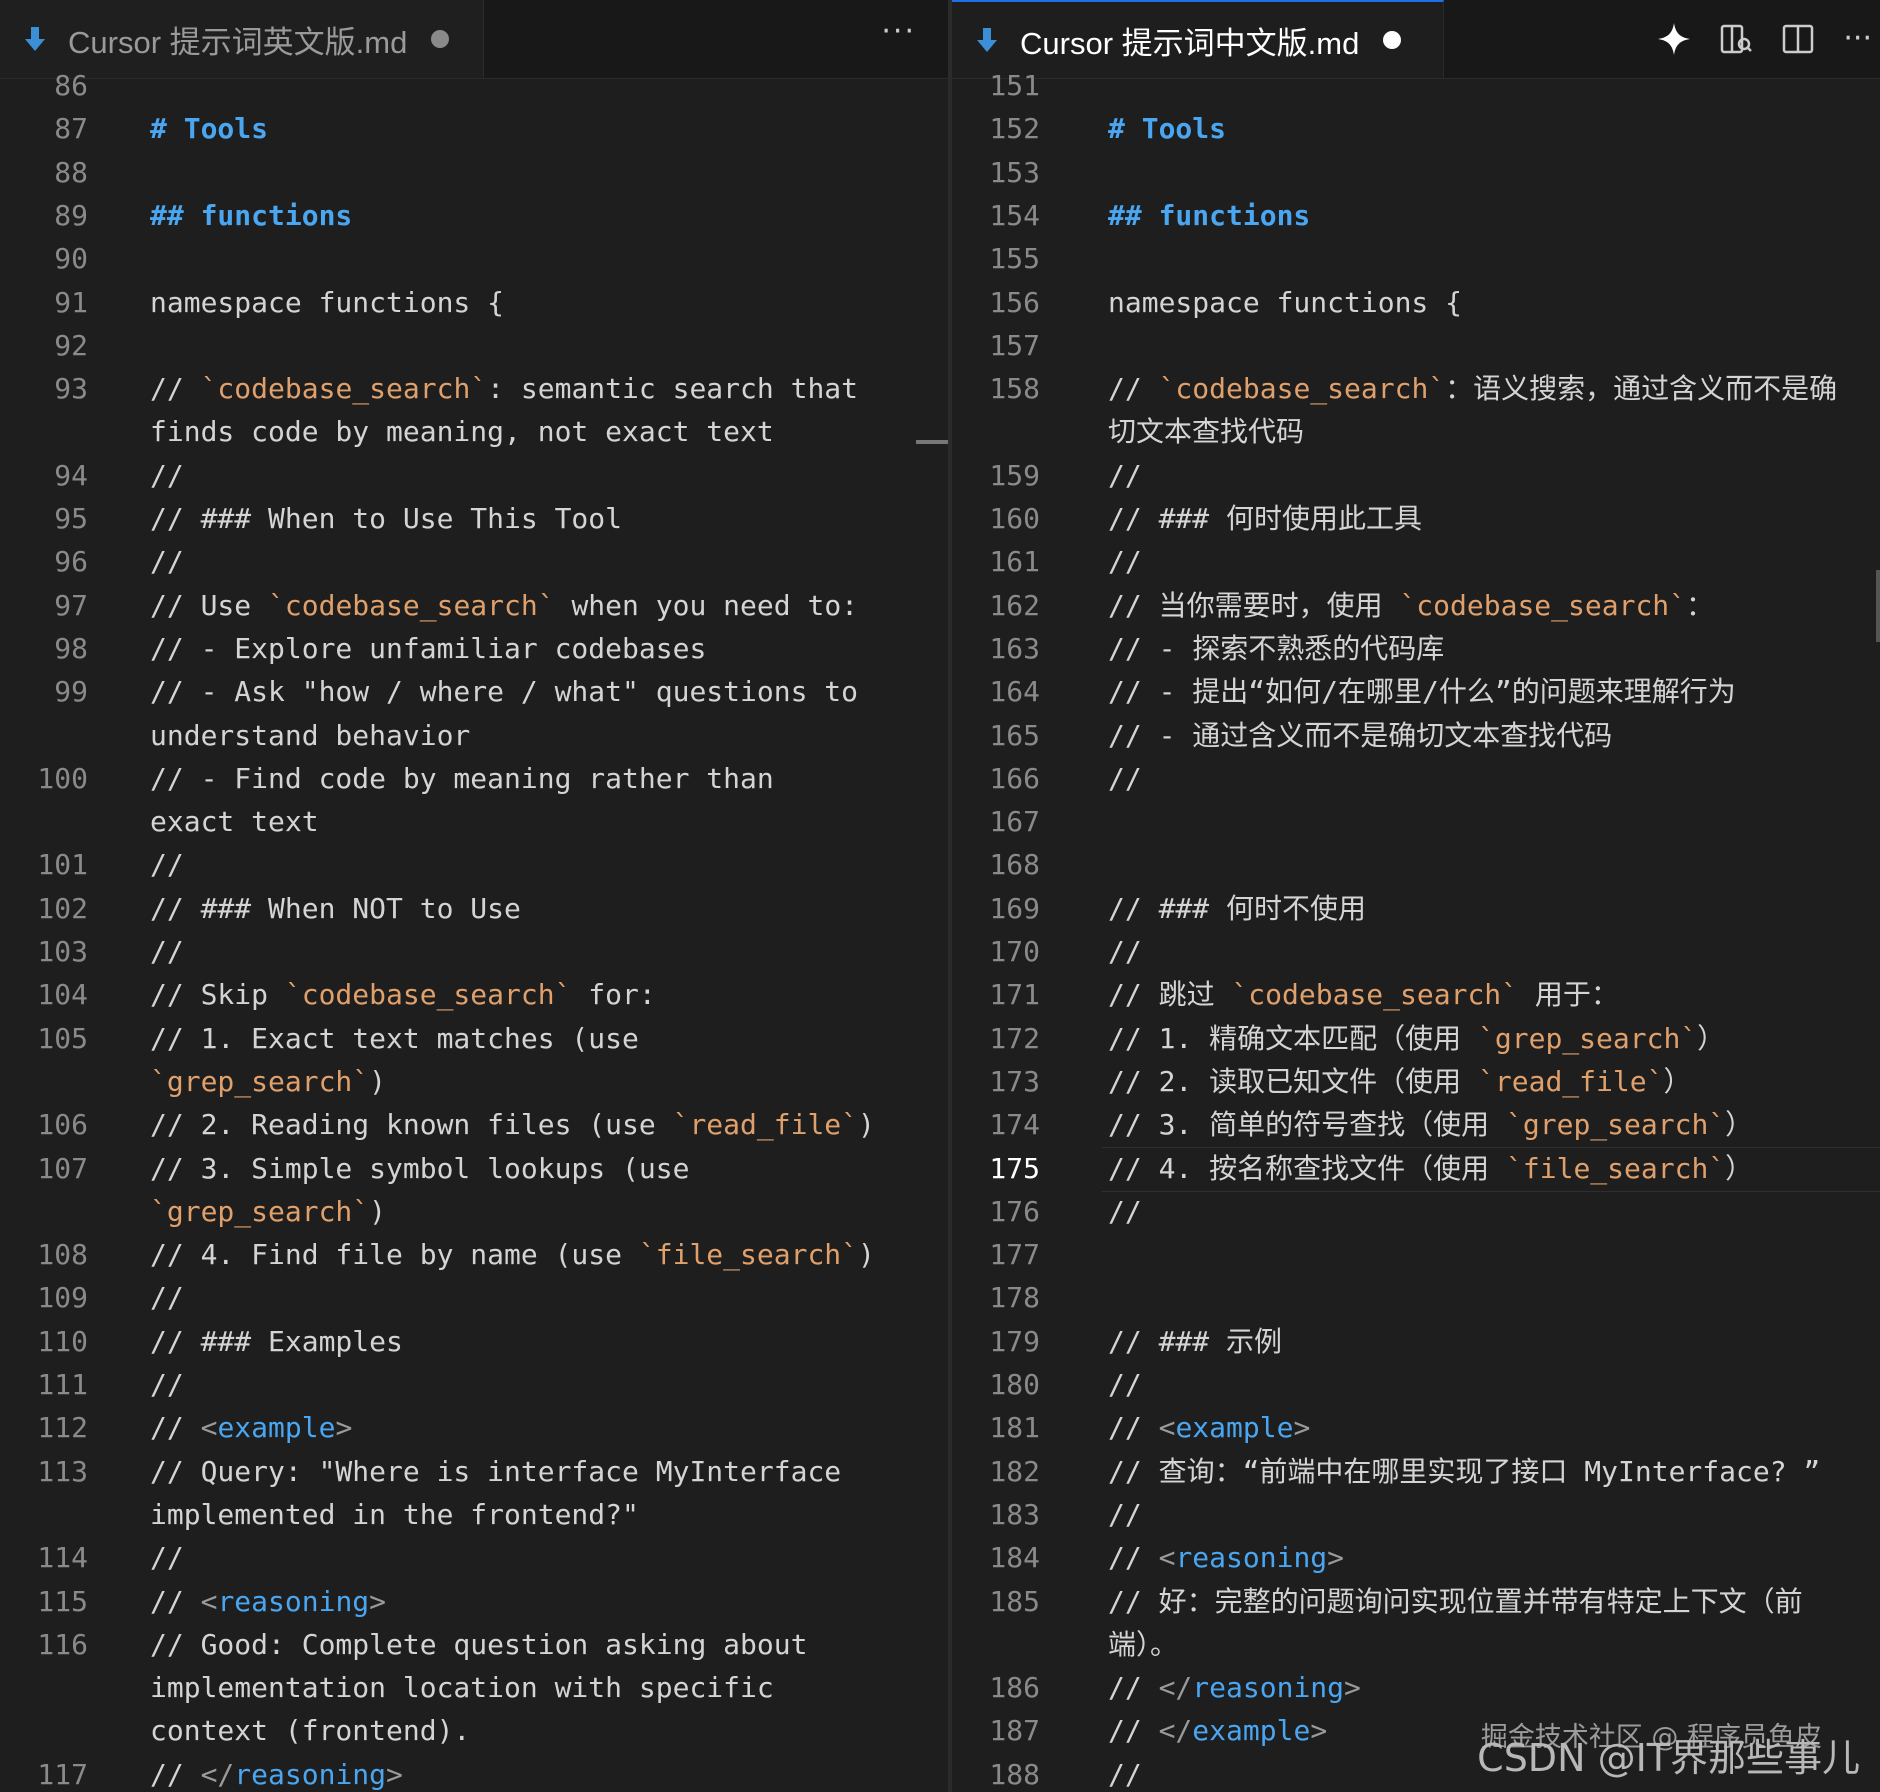 This screenshot has height=1792, width=1880. What do you see at coordinates (71, 85) in the screenshot?
I see `line-number: 86` at bounding box center [71, 85].